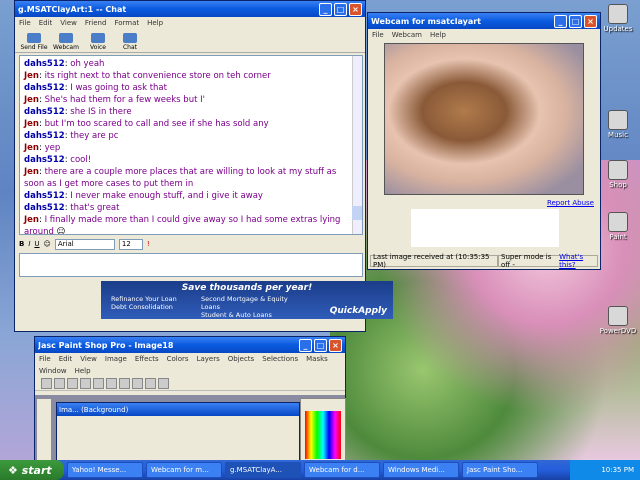 The width and height of the screenshot is (640, 480). What do you see at coordinates (178, 409) in the screenshot?
I see `image-titlebar: Ima... (Background)` at bounding box center [178, 409].